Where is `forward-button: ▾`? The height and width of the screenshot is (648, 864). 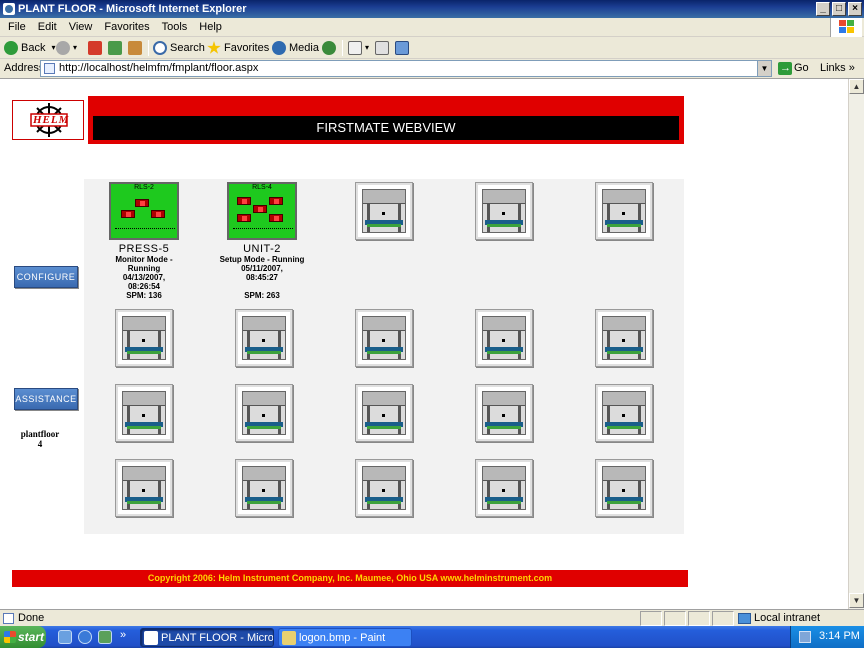
forward-button: ▾ is located at coordinates (66, 48).